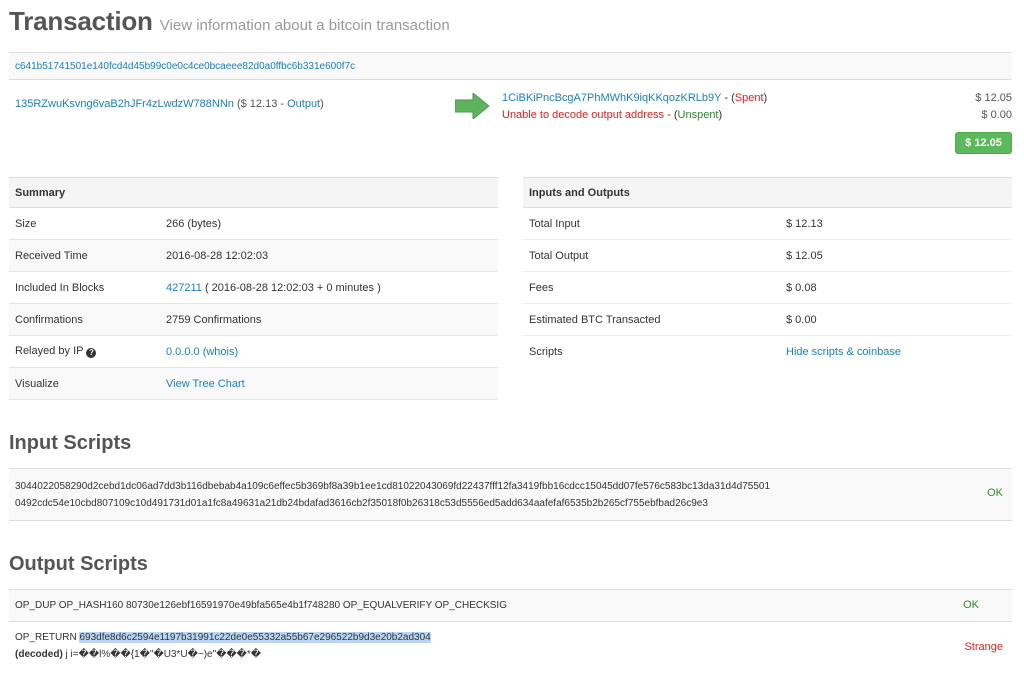 The width and height of the screenshot is (1024, 675). I want to click on estimated-btc-value: $ 0.00, so click(896, 319).